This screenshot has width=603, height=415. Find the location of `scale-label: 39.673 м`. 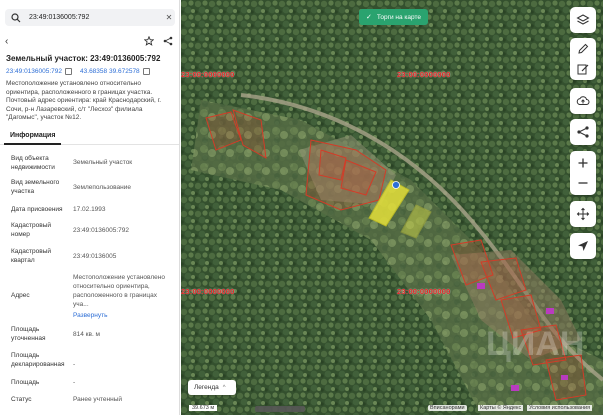

scale-label: 39.673 м is located at coordinates (203, 408).